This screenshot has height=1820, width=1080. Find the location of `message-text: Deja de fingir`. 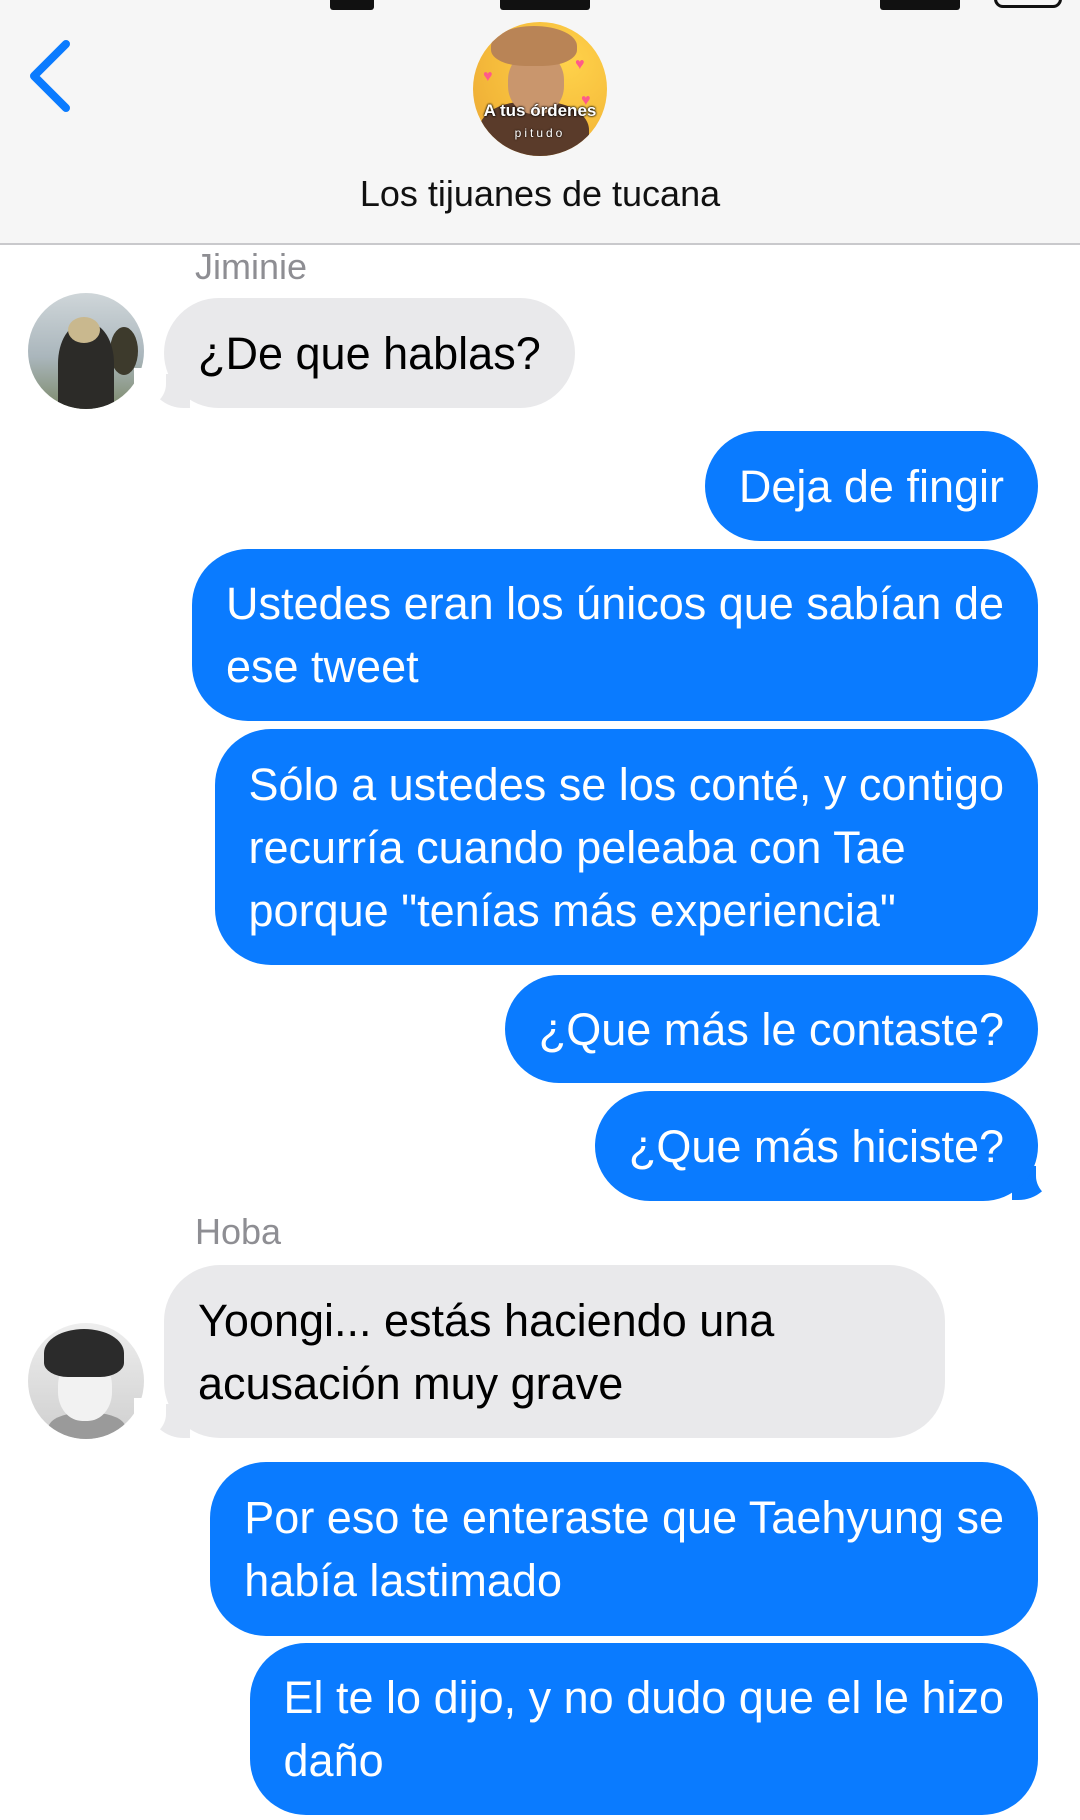

message-text: Deja de fingir is located at coordinates (871, 486).